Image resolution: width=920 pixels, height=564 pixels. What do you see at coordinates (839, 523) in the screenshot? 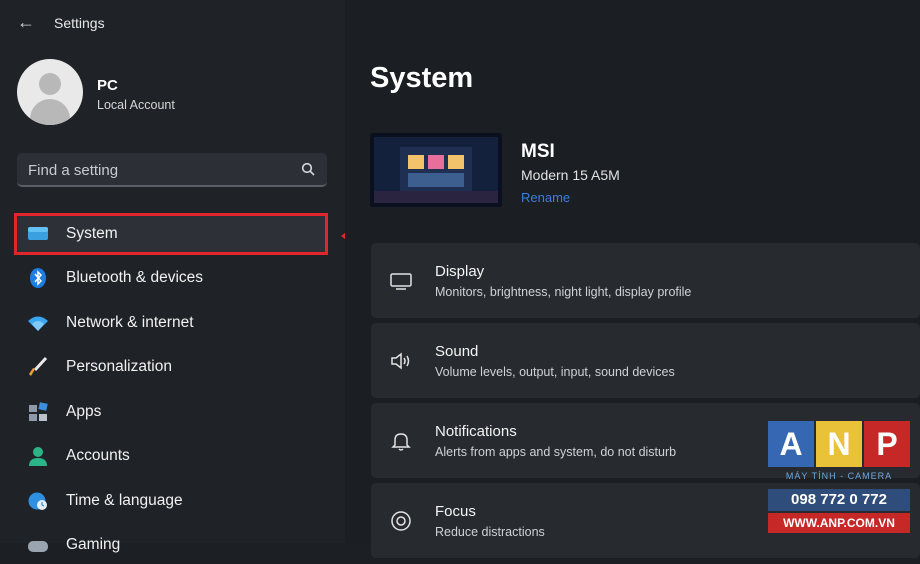
I see `watermark-website: WWW.ANP.COM.VN` at bounding box center [839, 523].